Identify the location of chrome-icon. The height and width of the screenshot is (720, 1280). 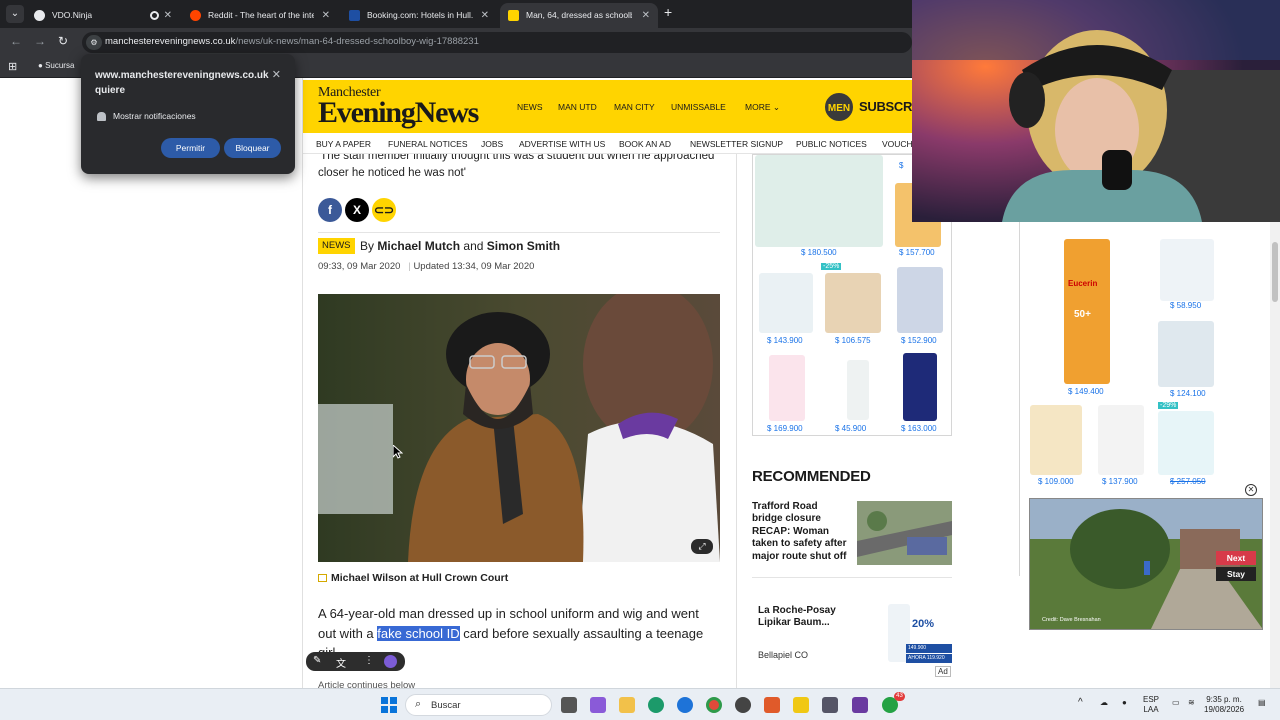
(714, 705).